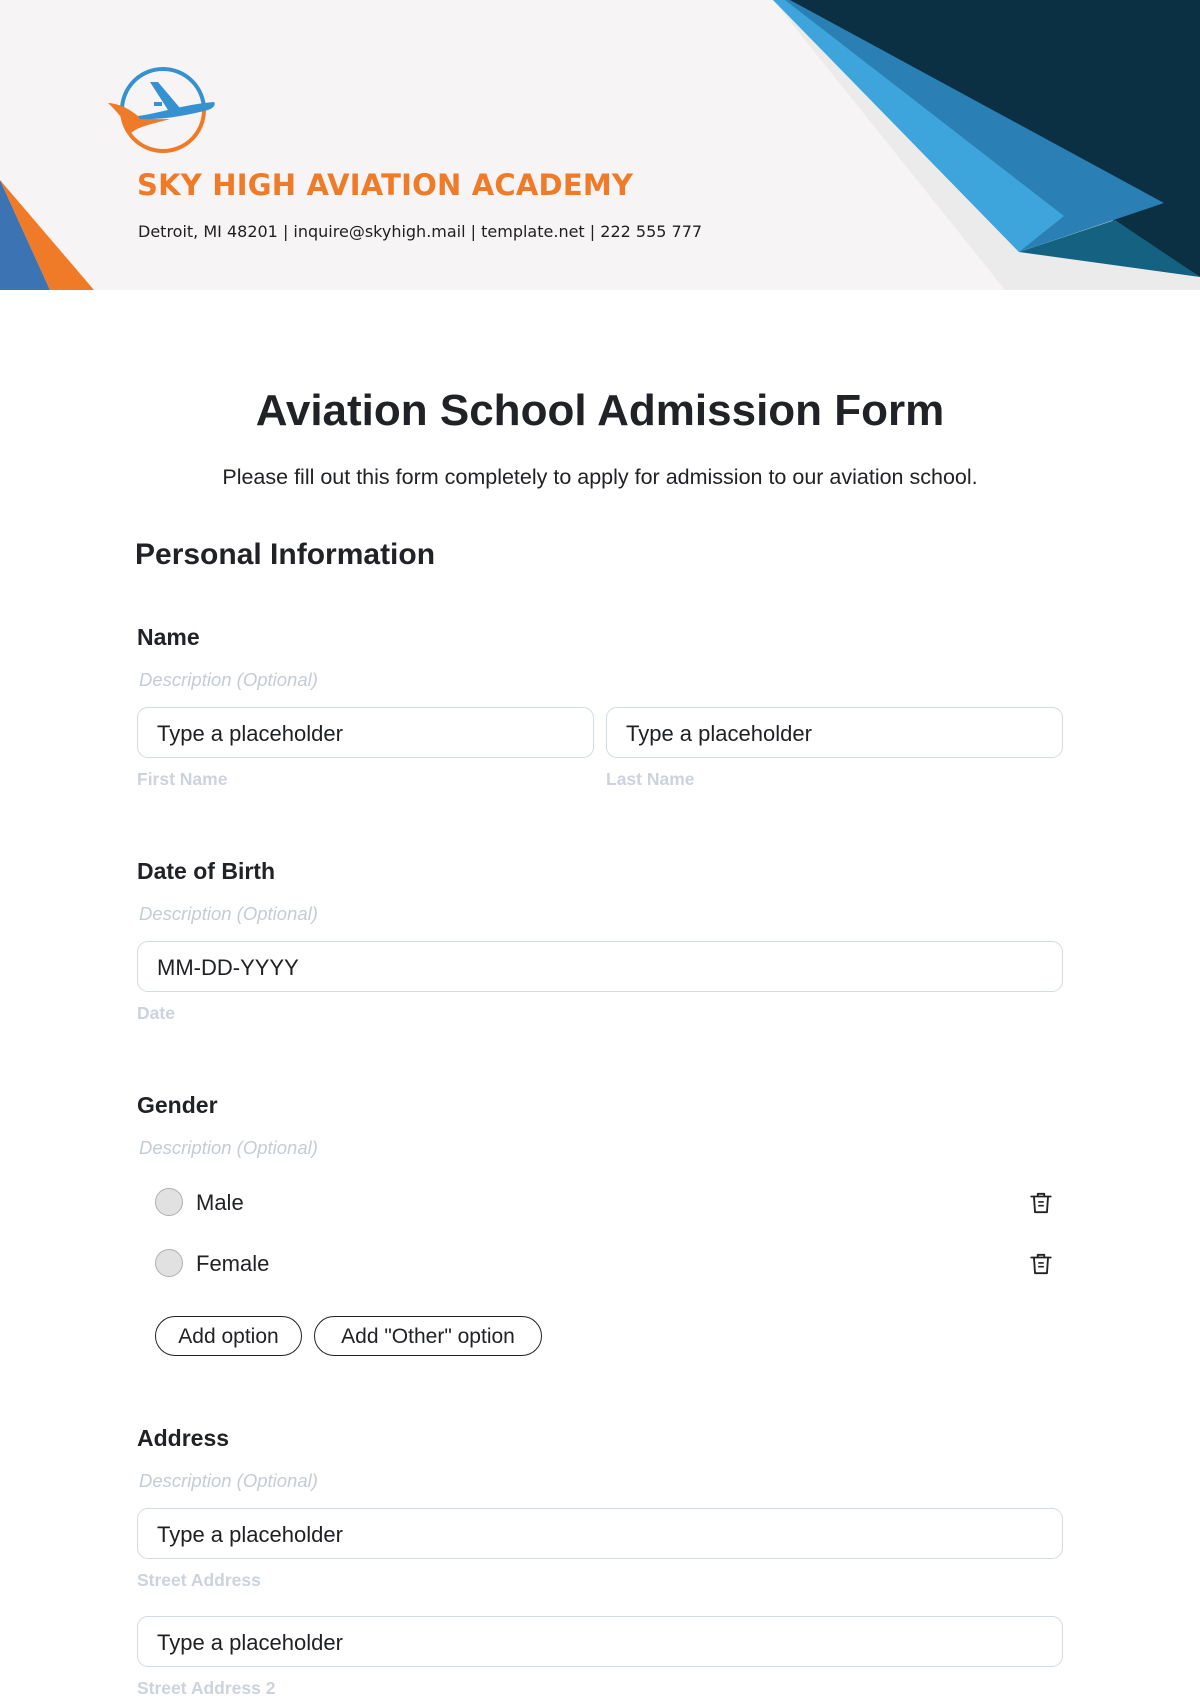 Image resolution: width=1200 pixels, height=1701 pixels. What do you see at coordinates (183, 1438) in the screenshot?
I see `address-label: Address` at bounding box center [183, 1438].